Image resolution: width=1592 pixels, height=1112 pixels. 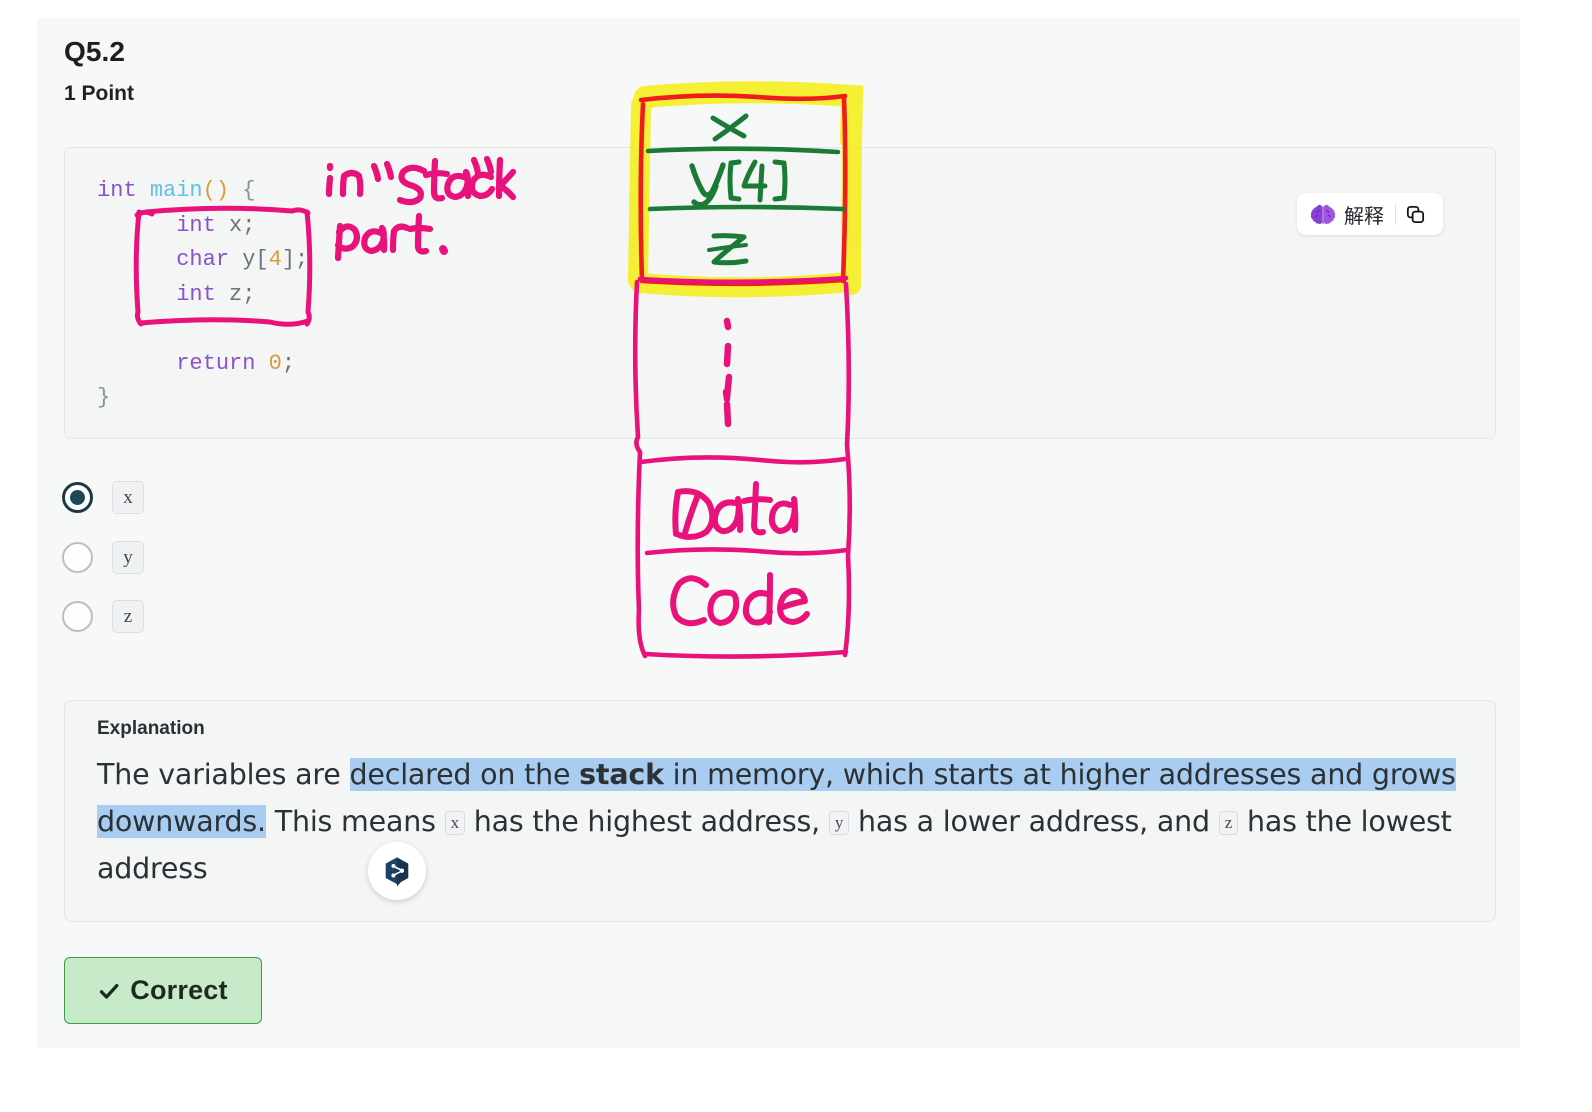 I want to click on code-line: int z;, so click(x=216, y=294).